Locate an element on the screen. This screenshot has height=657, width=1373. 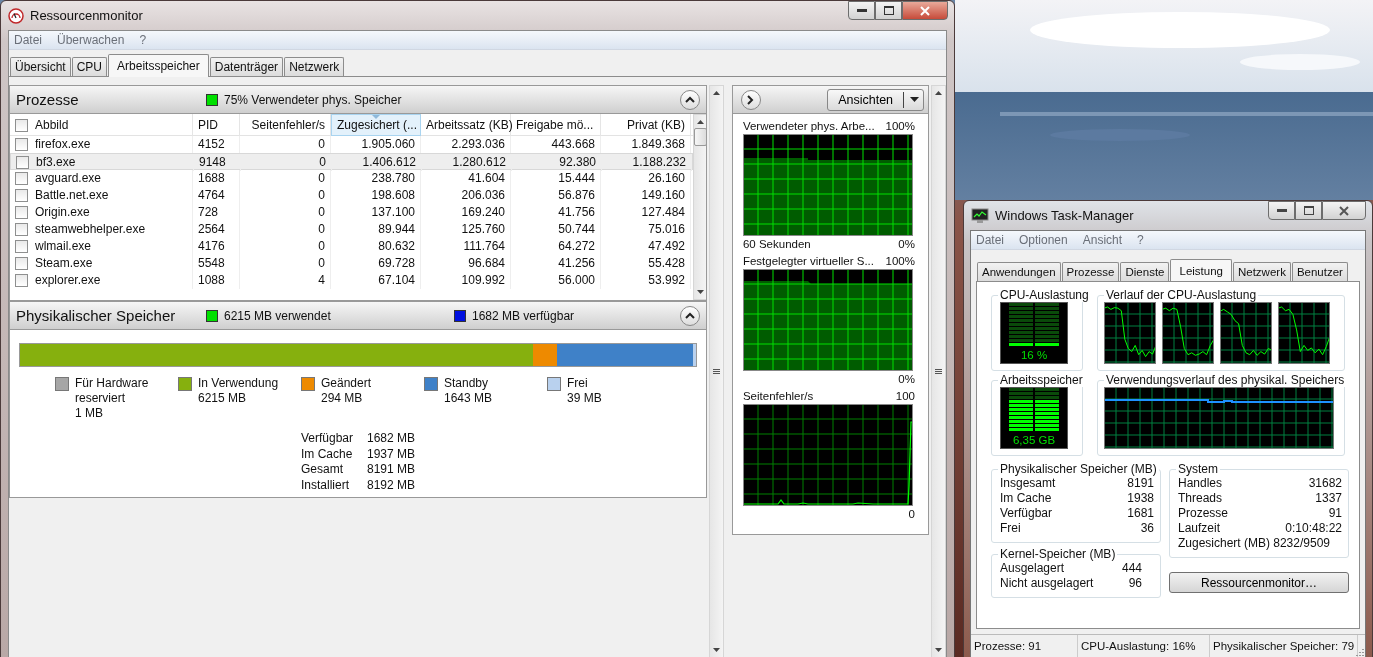
column-header: Abbild is located at coordinates (101, 125).